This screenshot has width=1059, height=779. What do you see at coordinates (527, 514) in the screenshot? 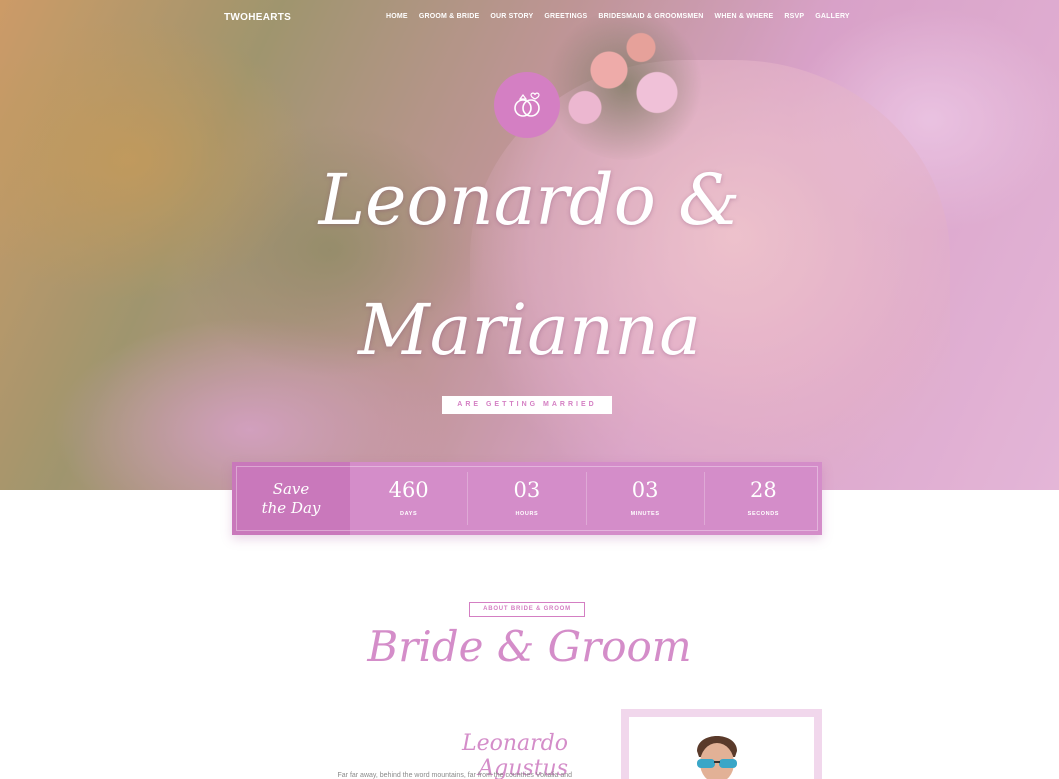
I see `countdown-hours-label: HOURS` at bounding box center [527, 514].